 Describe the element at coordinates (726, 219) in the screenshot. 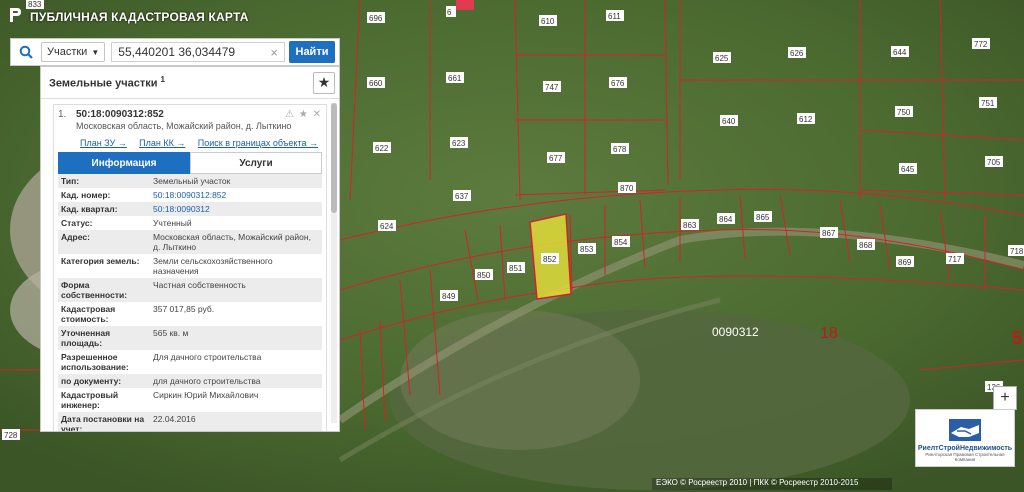

I see `svg-text: 864` at that location.